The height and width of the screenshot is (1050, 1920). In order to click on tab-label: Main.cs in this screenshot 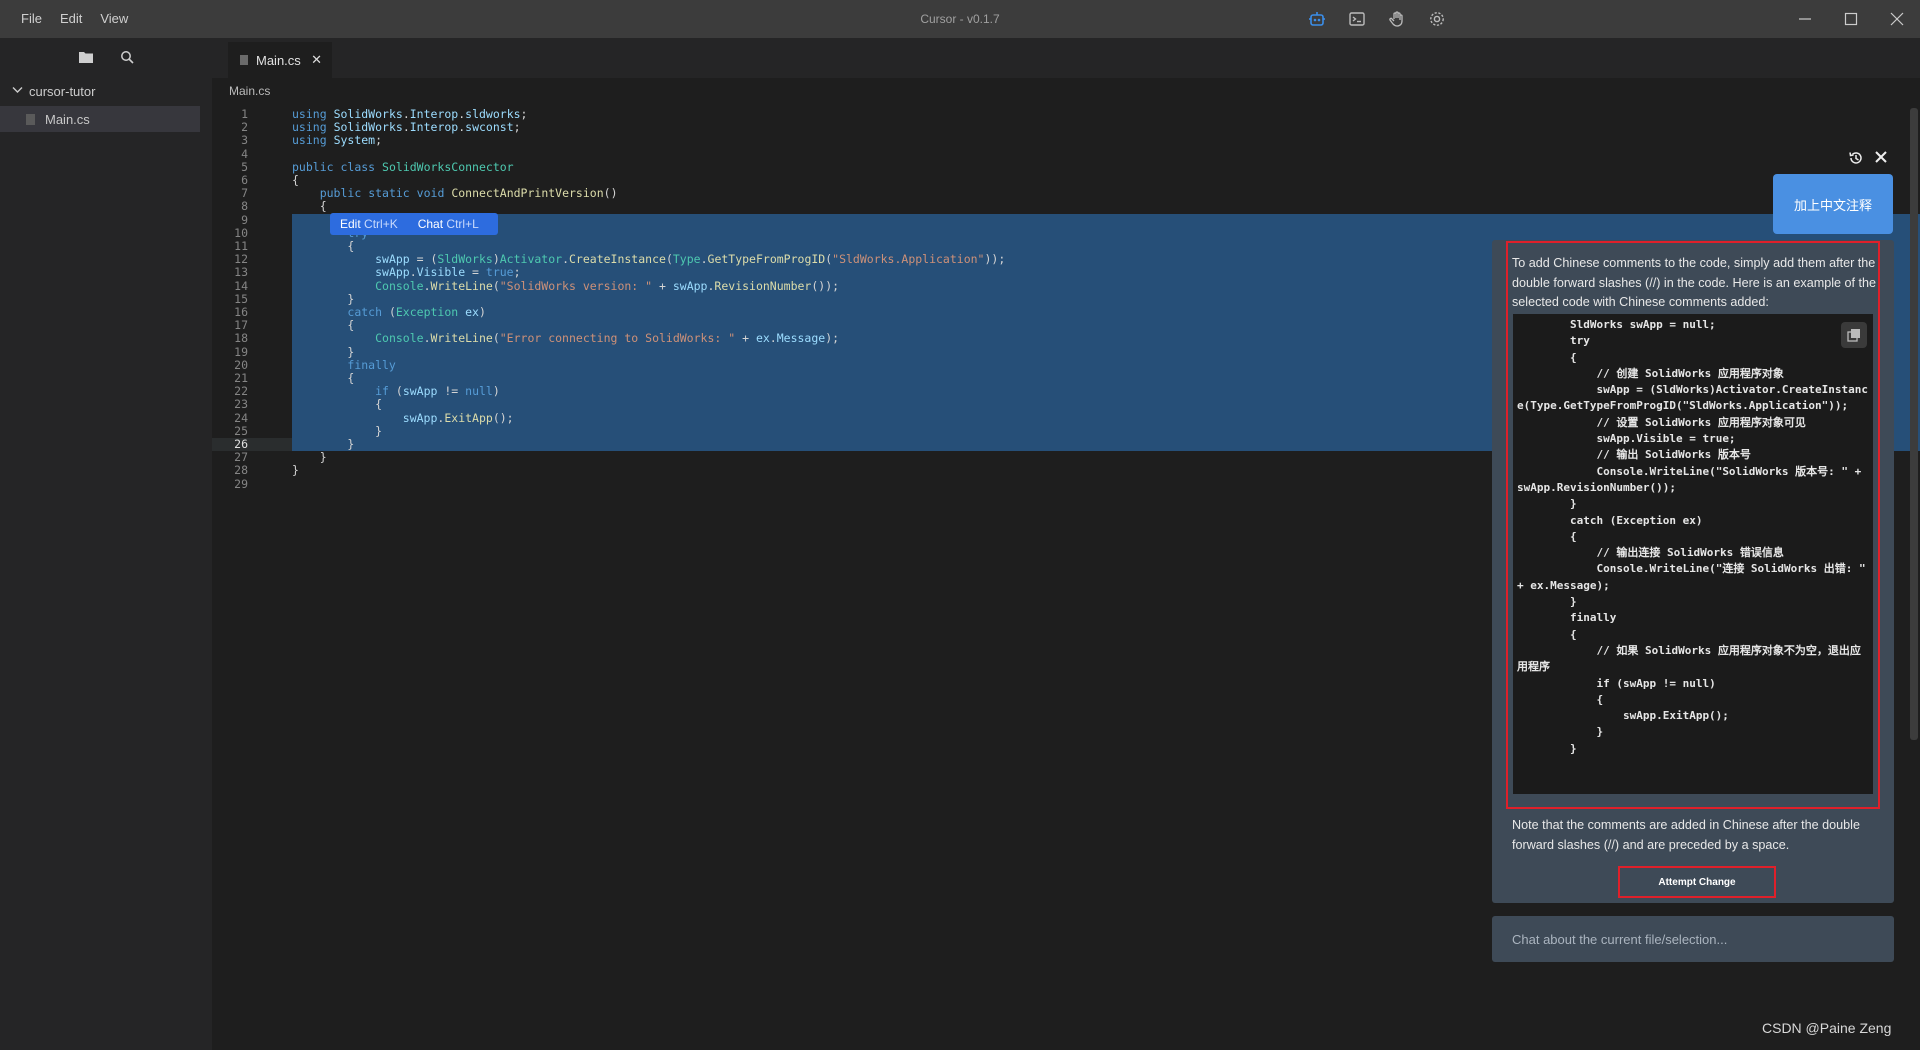, I will do `click(278, 60)`.